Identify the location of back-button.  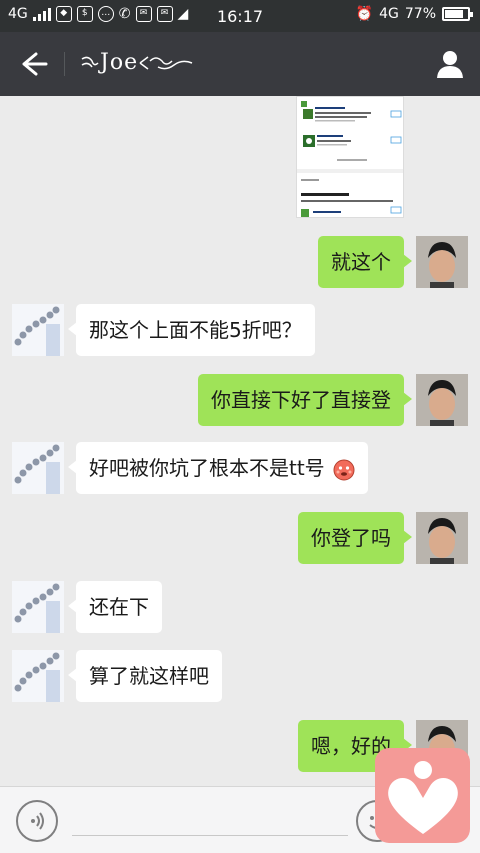
(32, 64).